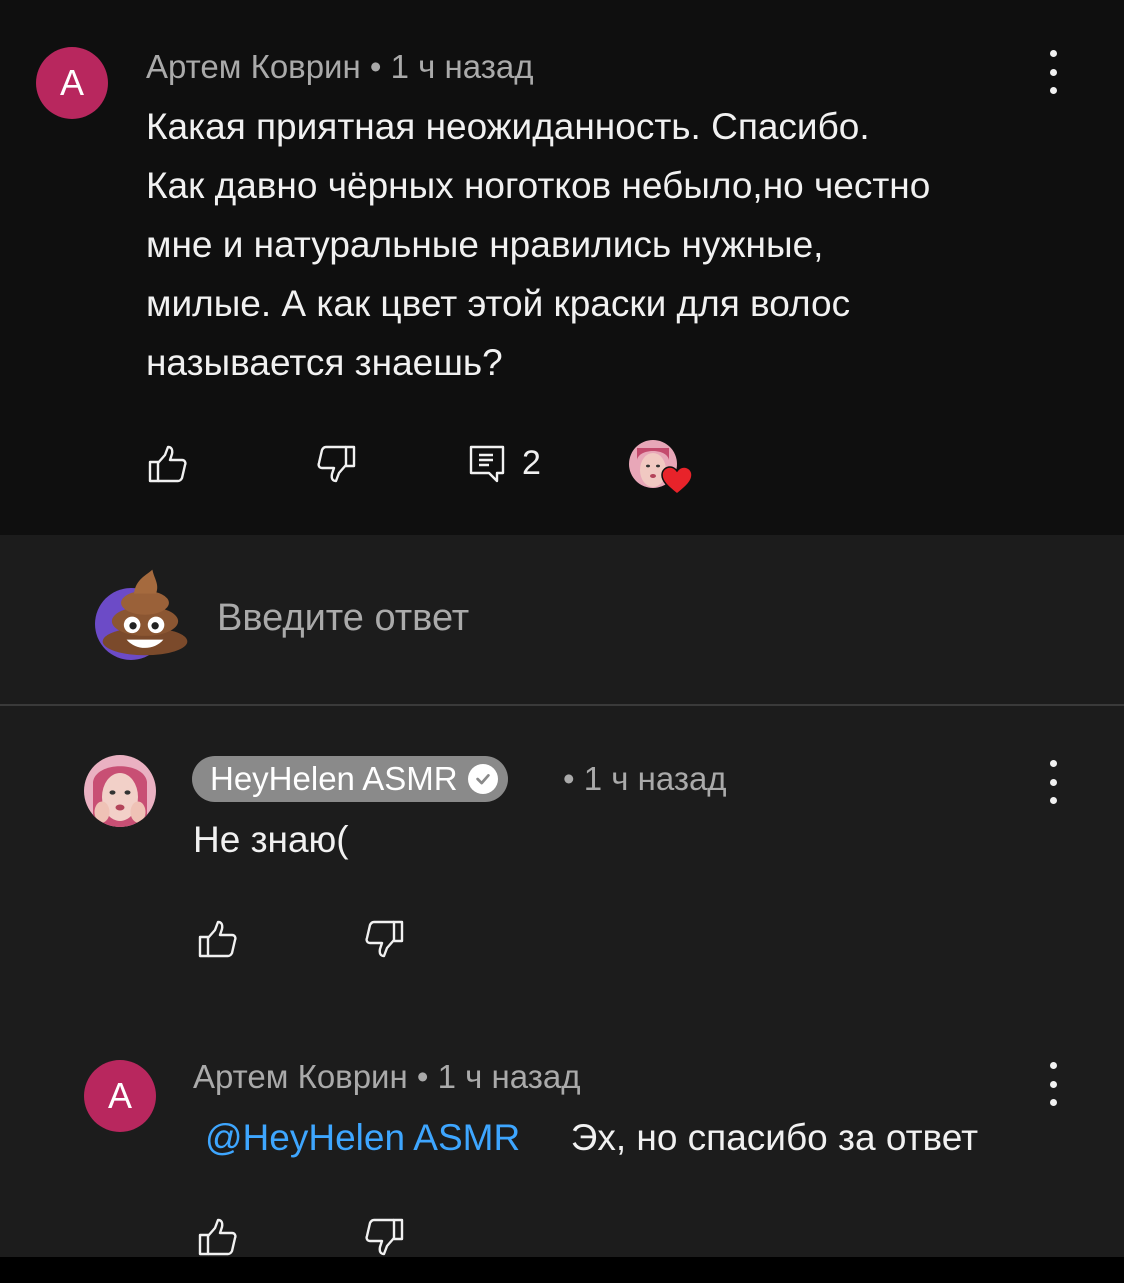  What do you see at coordinates (531, 463) in the screenshot?
I see `reply-count: 2` at bounding box center [531, 463].